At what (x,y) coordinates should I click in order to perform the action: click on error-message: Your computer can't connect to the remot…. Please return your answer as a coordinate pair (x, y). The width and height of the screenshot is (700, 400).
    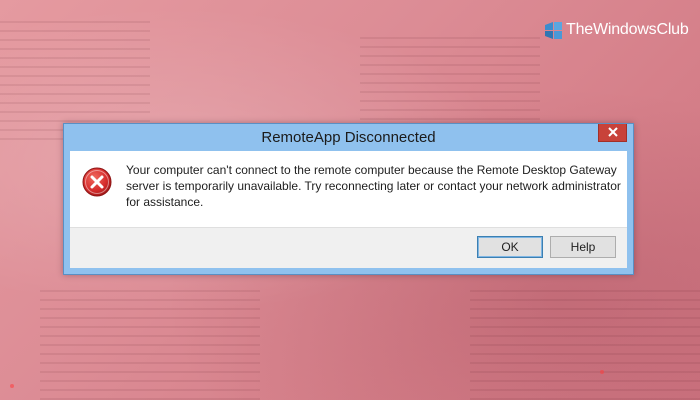
    Looking at the image, I should click on (373, 186).